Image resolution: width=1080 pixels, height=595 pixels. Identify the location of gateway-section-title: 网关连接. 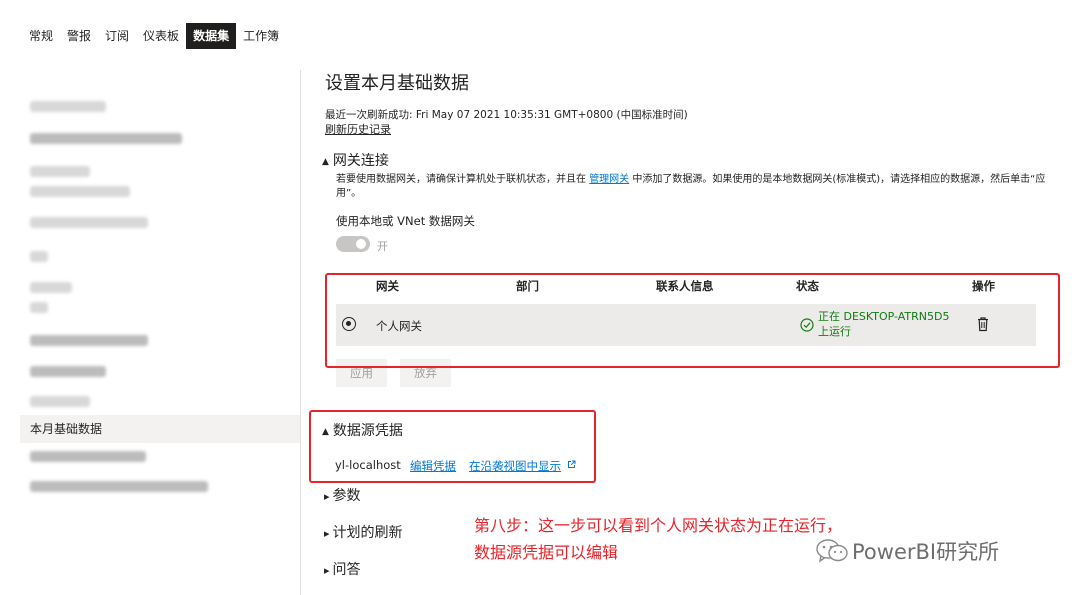
(360, 161).